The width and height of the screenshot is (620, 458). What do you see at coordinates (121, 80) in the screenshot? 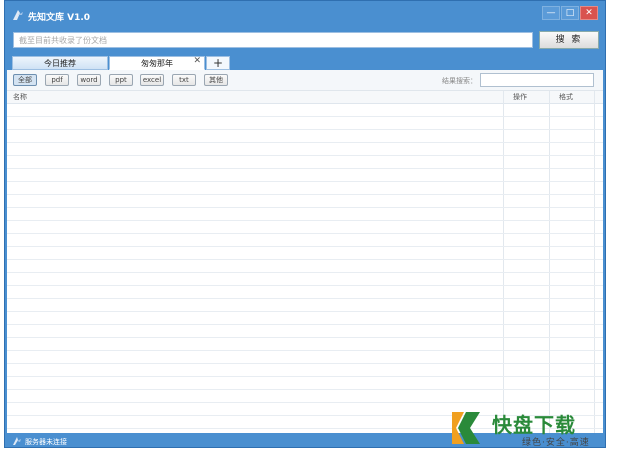
I see `filter-ppt-button: ppt` at bounding box center [121, 80].